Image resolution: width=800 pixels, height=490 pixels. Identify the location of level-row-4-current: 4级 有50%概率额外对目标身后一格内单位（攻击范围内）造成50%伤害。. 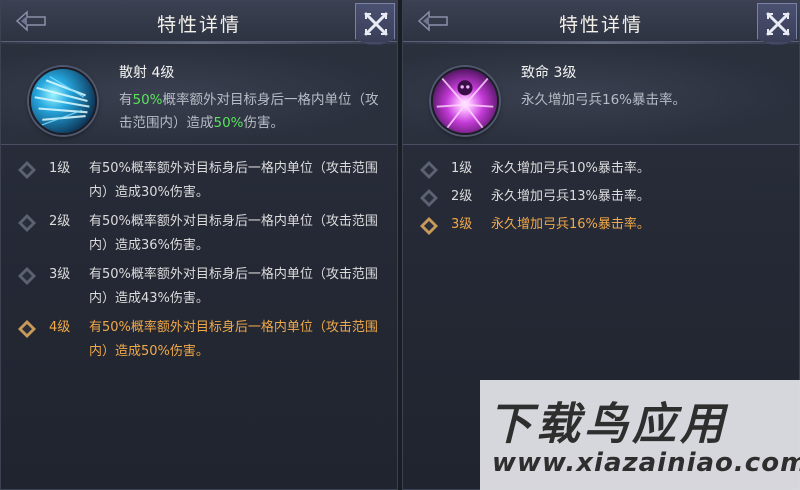
(203, 340).